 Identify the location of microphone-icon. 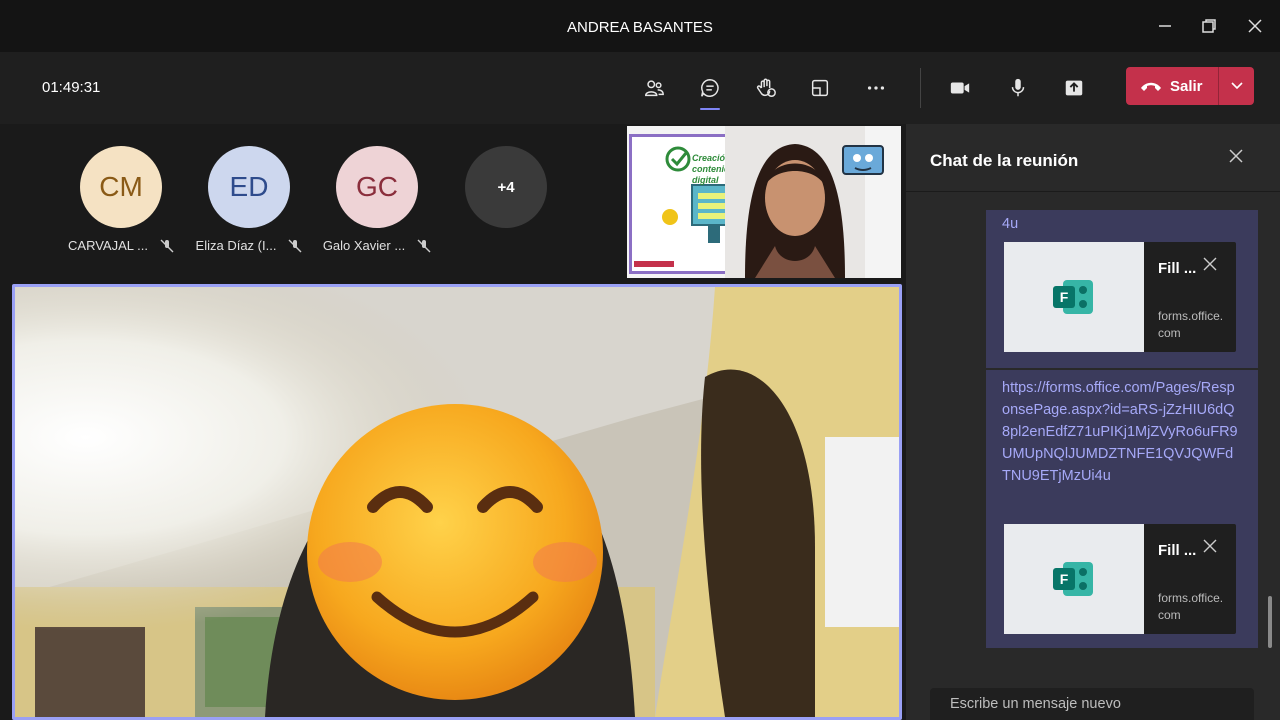
(1018, 88).